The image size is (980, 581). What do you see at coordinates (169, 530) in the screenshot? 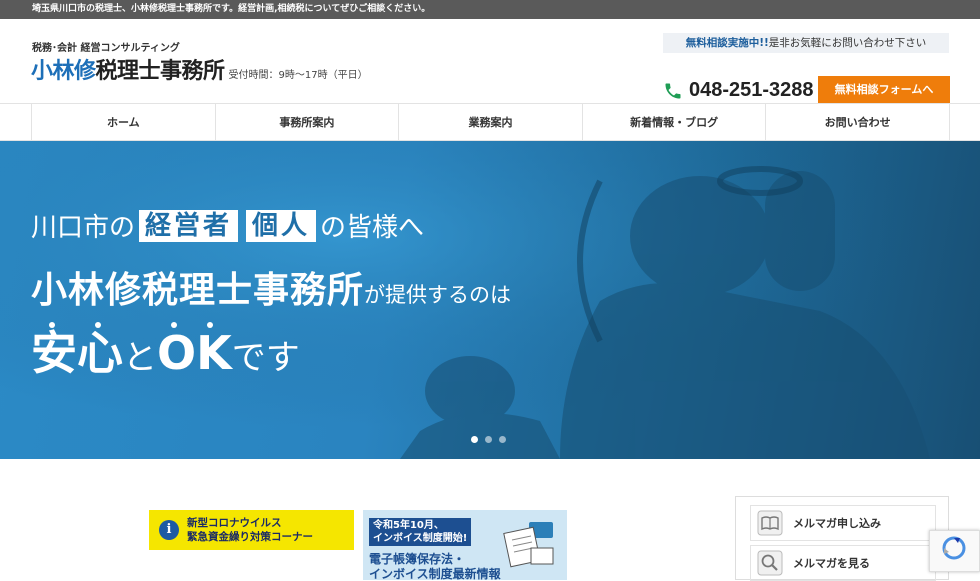
I see `info-icon: i` at bounding box center [169, 530].